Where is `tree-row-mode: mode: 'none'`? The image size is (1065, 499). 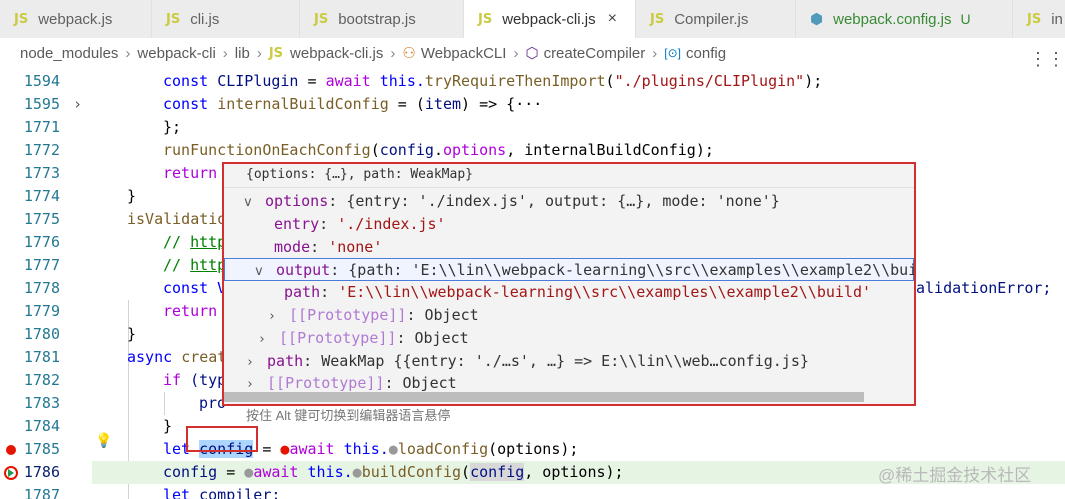 tree-row-mode: mode: 'none' is located at coordinates (569, 247).